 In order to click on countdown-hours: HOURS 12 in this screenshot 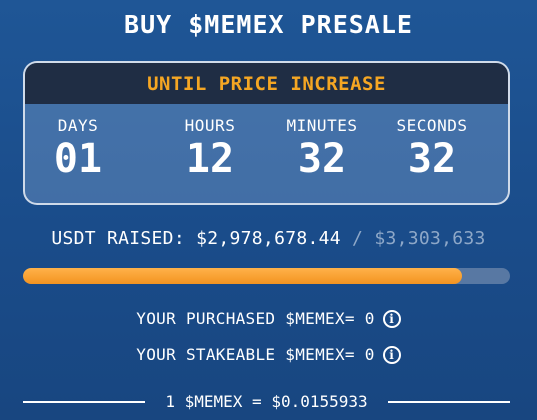, I will do `click(210, 148)`.